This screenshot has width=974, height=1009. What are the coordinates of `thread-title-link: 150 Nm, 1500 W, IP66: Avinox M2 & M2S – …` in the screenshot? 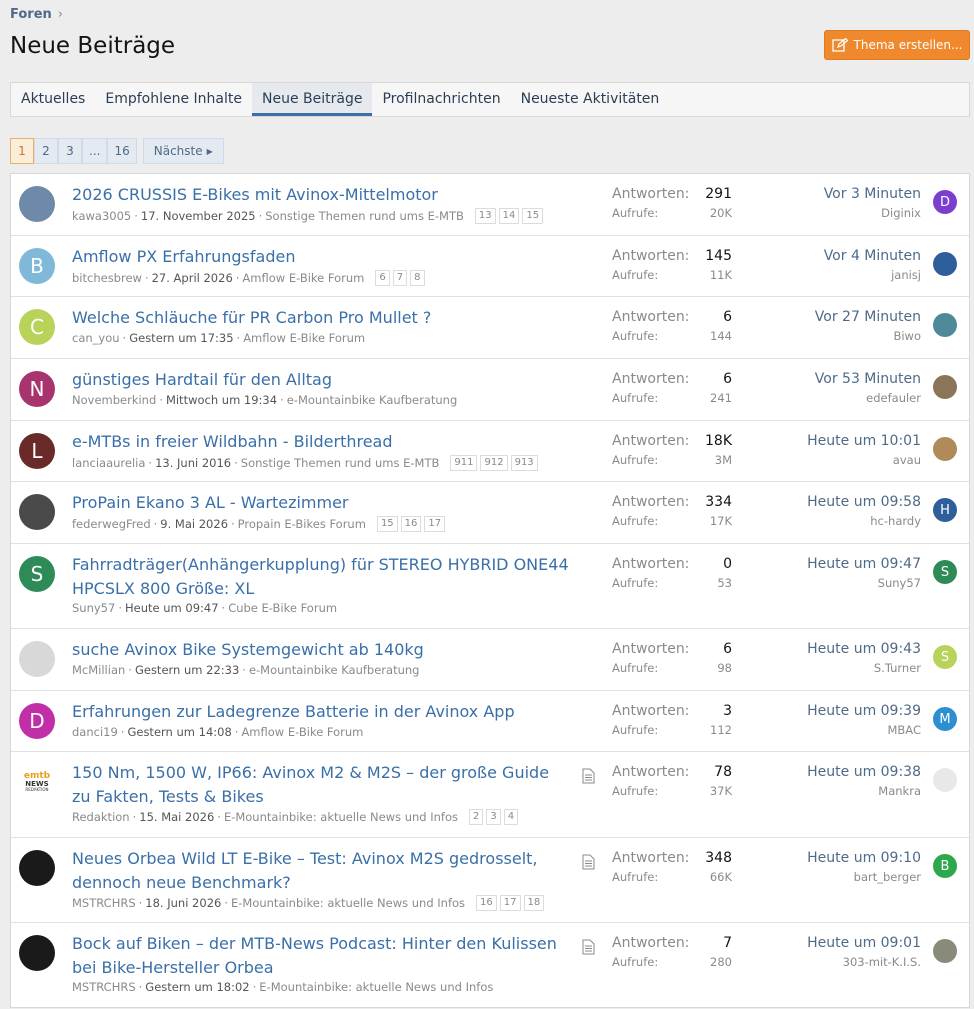 It's located at (322, 785).